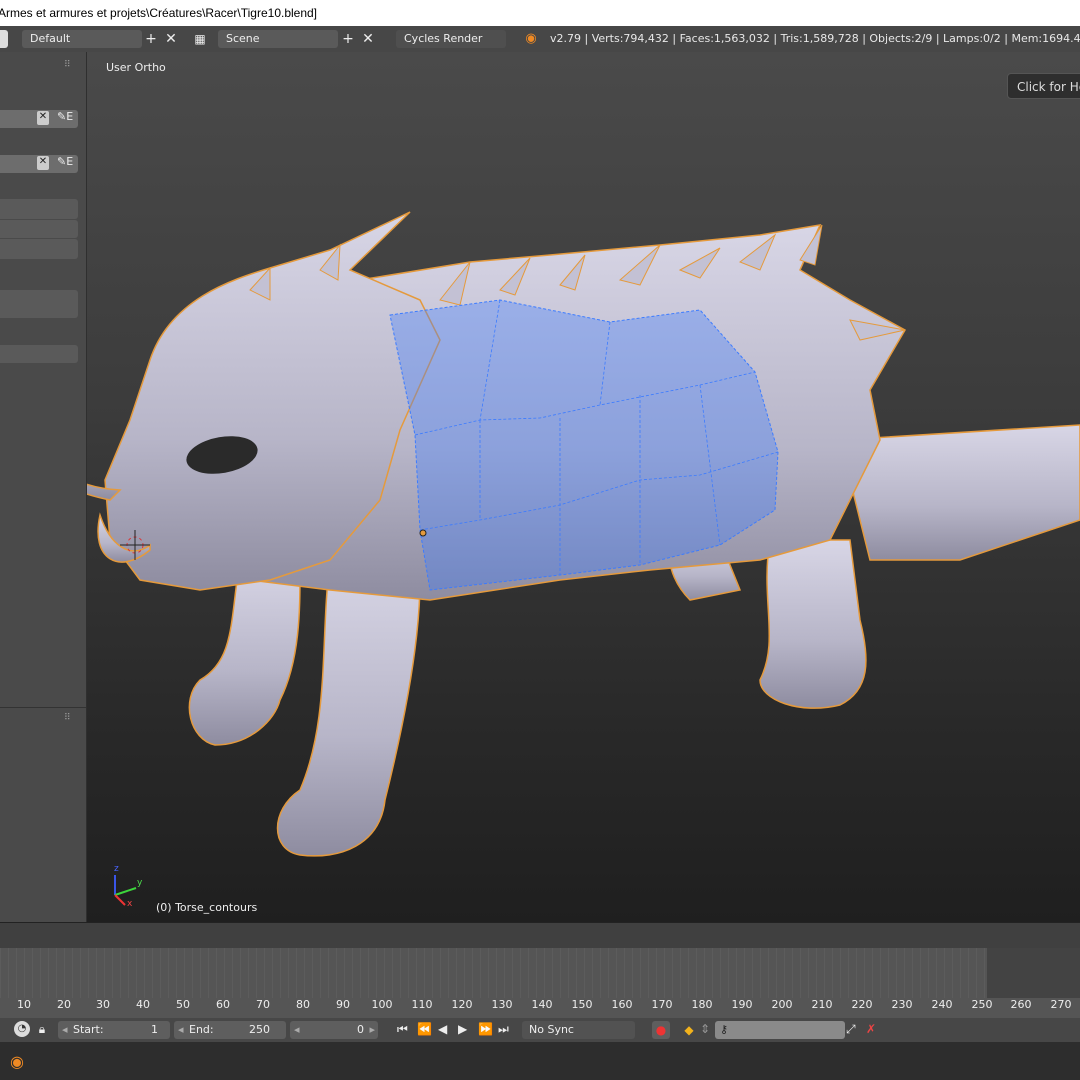  I want to click on axis-x-label: x, so click(130, 904).